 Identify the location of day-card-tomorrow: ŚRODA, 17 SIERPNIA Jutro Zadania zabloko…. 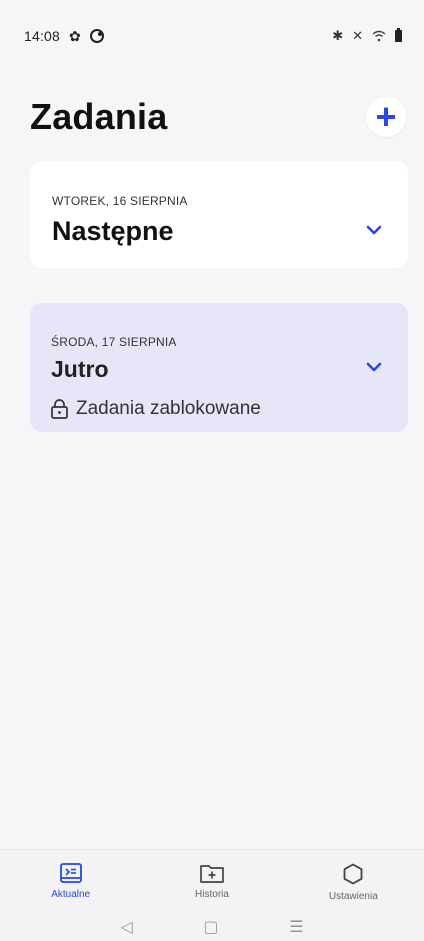
(219, 367).